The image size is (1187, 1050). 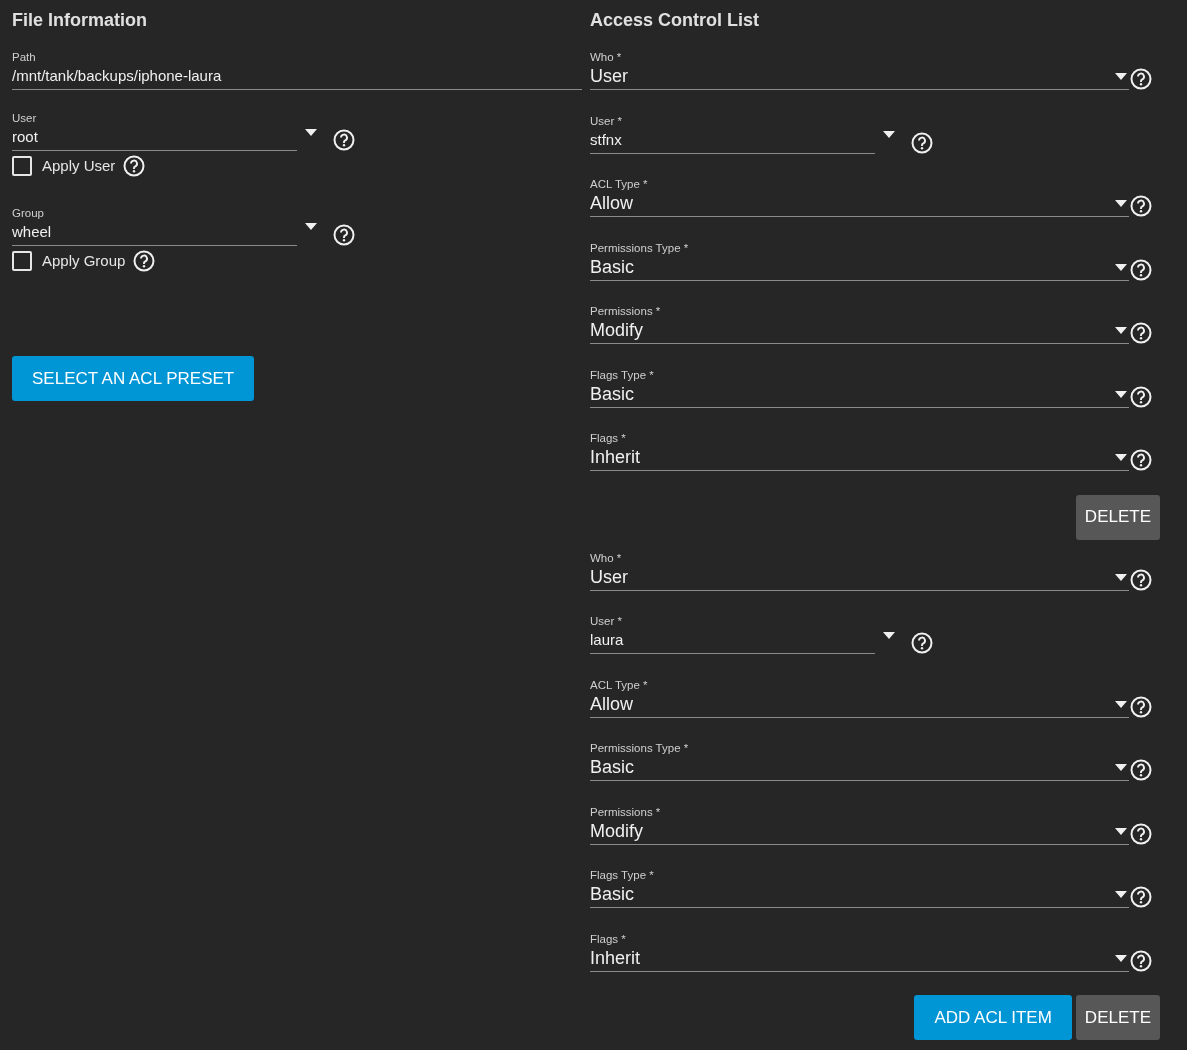 I want to click on select-field: root, so click(x=154, y=138).